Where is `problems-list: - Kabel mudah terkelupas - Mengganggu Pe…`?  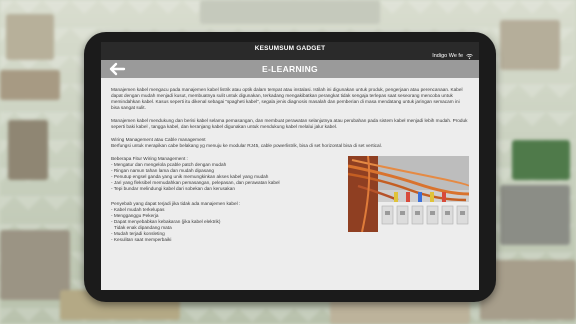
problems-list: - Kabel mudah terkelupas - Mengganggu Pe… is located at coordinates (223, 225).